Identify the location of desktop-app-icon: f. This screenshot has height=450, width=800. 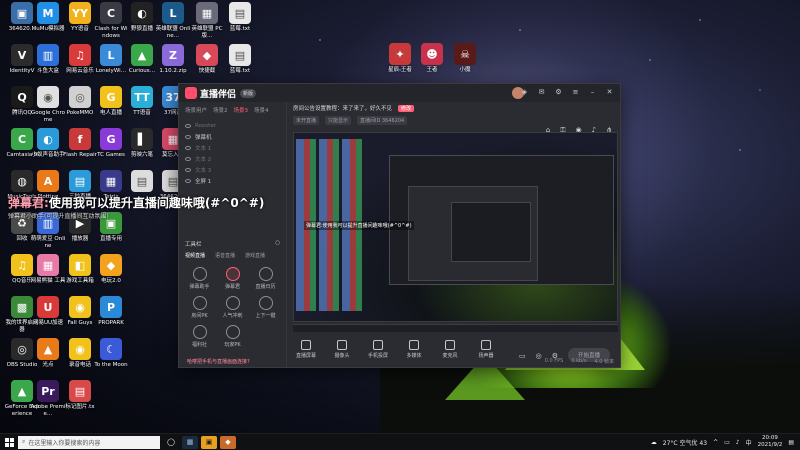
(80, 139).